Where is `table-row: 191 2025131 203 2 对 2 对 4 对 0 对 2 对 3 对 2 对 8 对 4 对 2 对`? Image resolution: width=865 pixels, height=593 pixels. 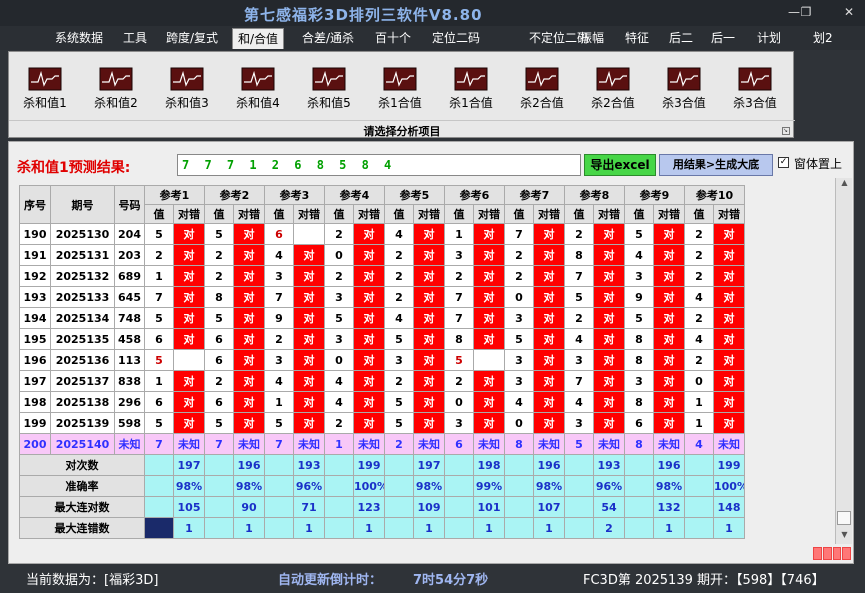 table-row: 191 2025131 203 2 对 2 对 4 对 0 对 2 对 3 对 2 对 8 对 4 对 2 对 is located at coordinates (382, 255).